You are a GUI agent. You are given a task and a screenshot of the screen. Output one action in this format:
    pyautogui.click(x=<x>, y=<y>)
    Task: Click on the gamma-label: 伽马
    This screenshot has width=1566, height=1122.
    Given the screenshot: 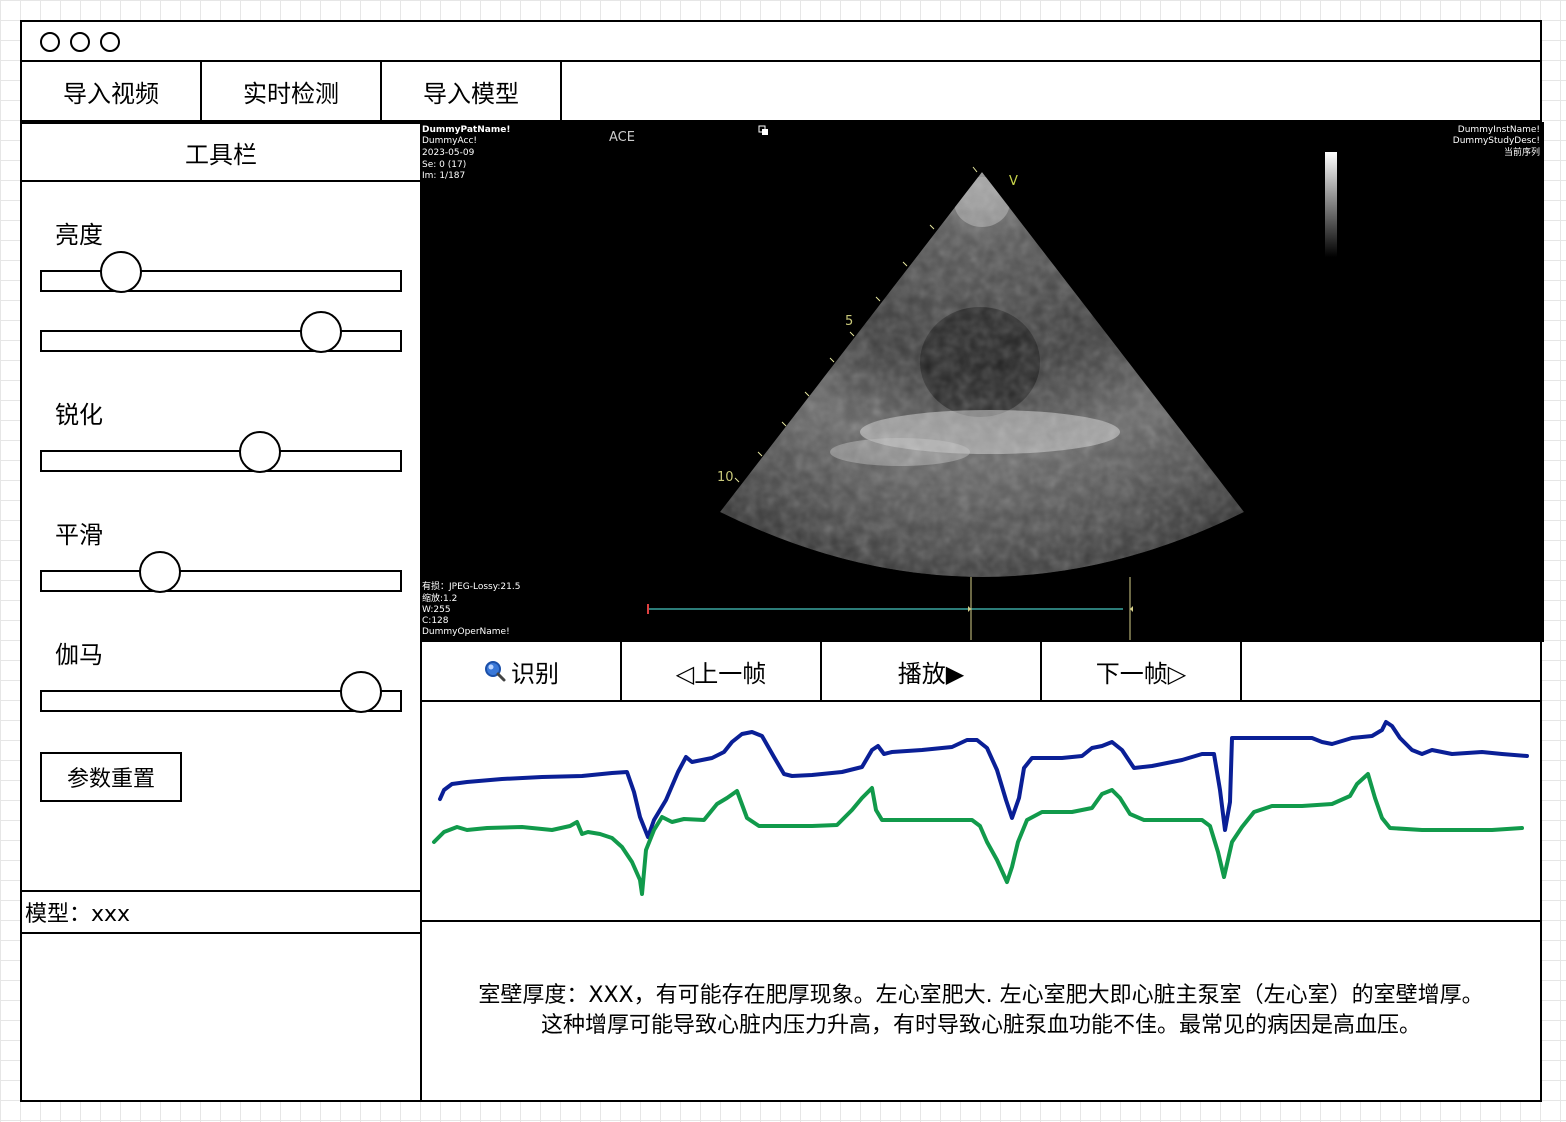 What is the action you would take?
    pyautogui.click(x=79, y=655)
    